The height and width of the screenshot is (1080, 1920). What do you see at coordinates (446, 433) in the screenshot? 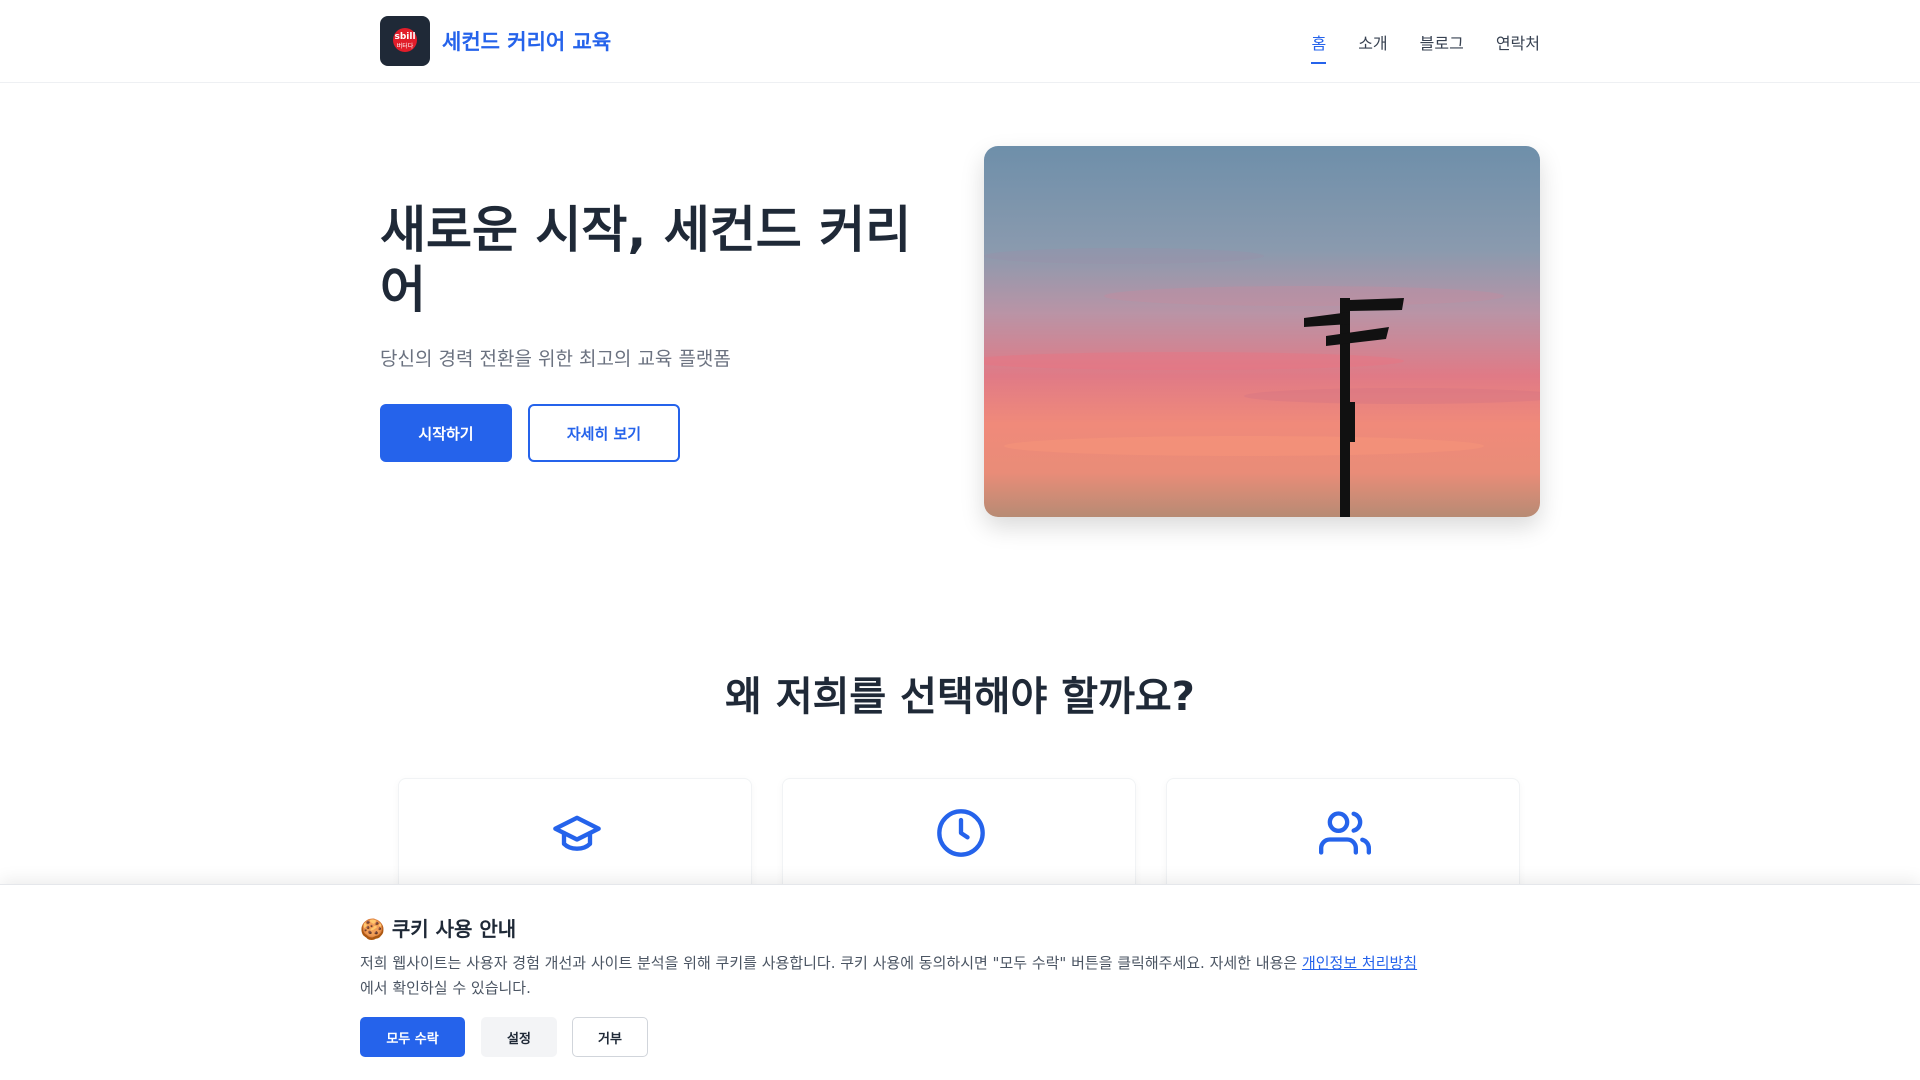
I see `start-button: 시작하기` at bounding box center [446, 433].